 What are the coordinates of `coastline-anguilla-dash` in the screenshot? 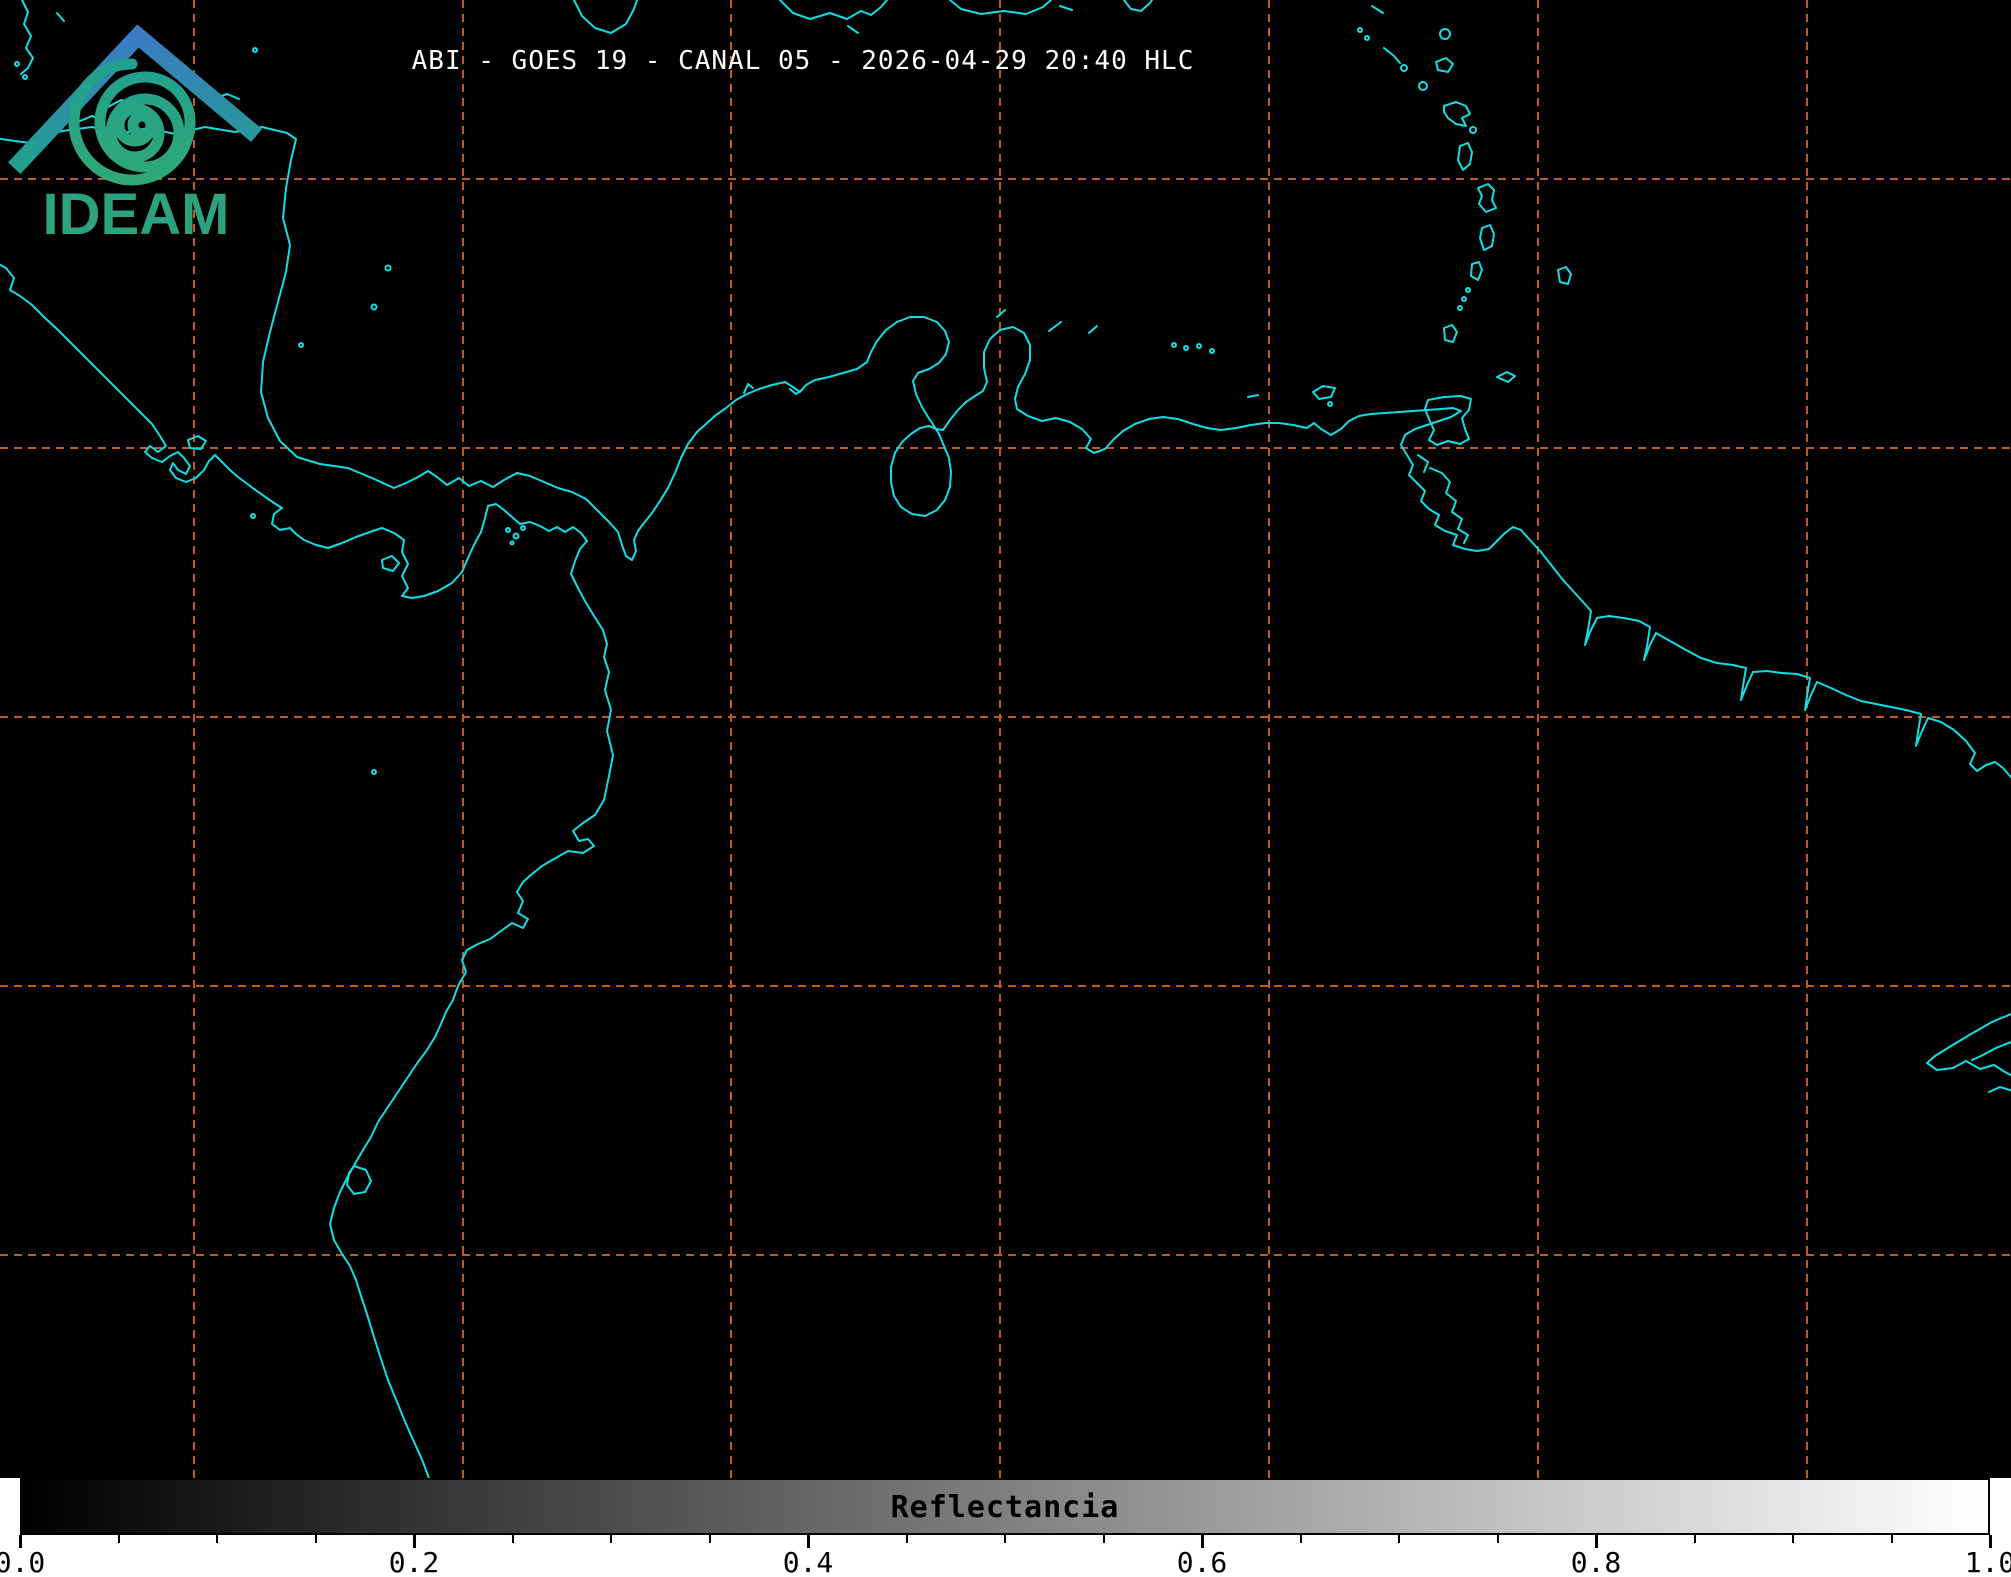 It's located at (1377, 9).